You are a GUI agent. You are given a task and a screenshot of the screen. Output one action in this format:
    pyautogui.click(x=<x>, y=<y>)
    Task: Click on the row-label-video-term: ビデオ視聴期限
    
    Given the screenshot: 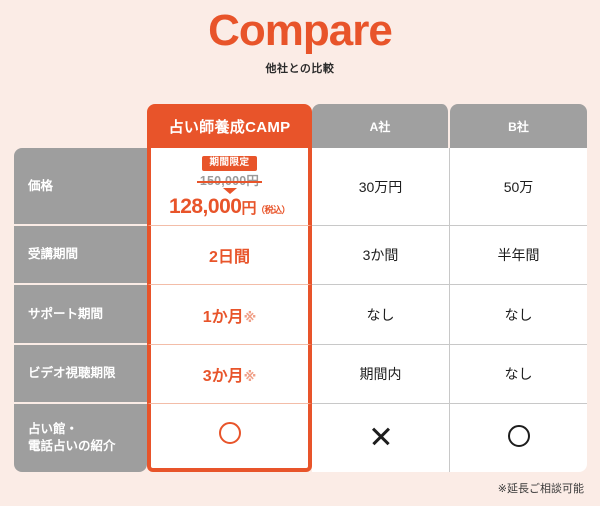 What is the action you would take?
    pyautogui.click(x=80, y=374)
    